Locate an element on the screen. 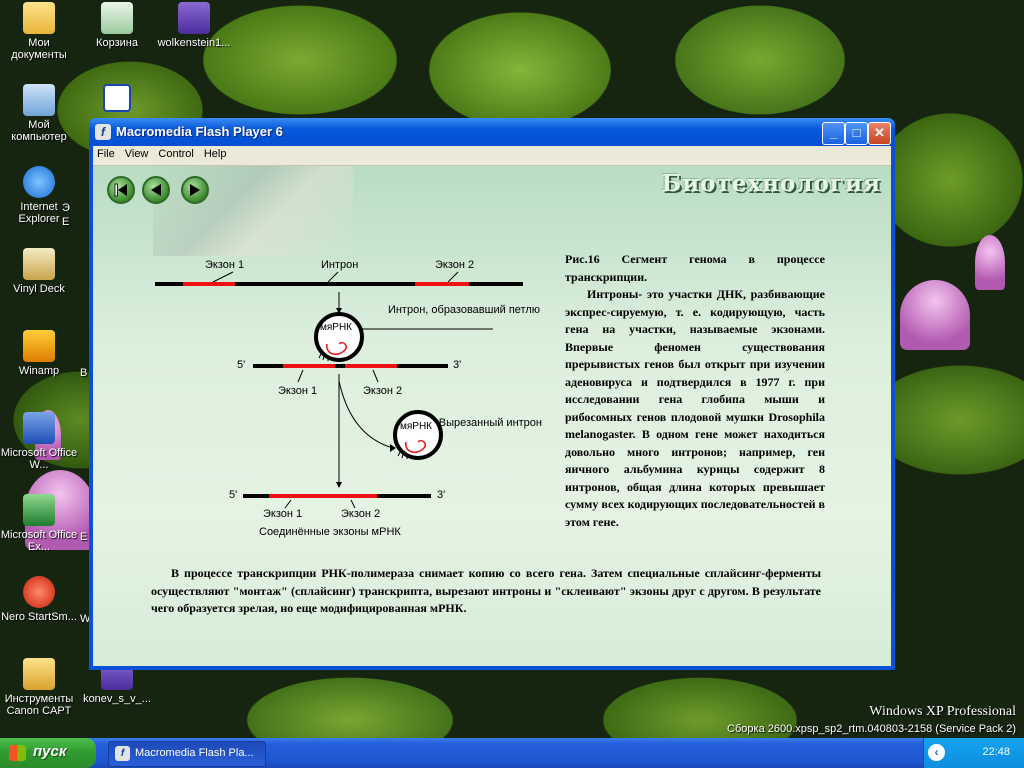 This screenshot has width=1024, height=768. partial-icon-label: E is located at coordinates (66, 222).